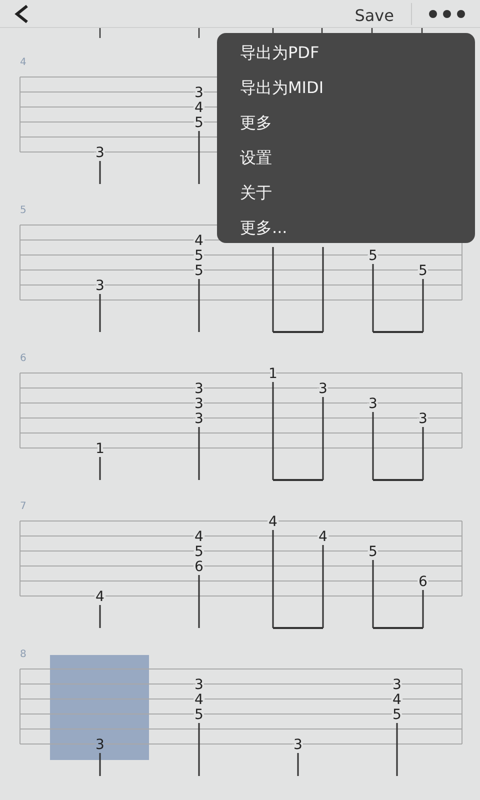 This screenshot has width=480, height=800. What do you see at coordinates (346, 192) in the screenshot?
I see `menu-item: 关于` at bounding box center [346, 192].